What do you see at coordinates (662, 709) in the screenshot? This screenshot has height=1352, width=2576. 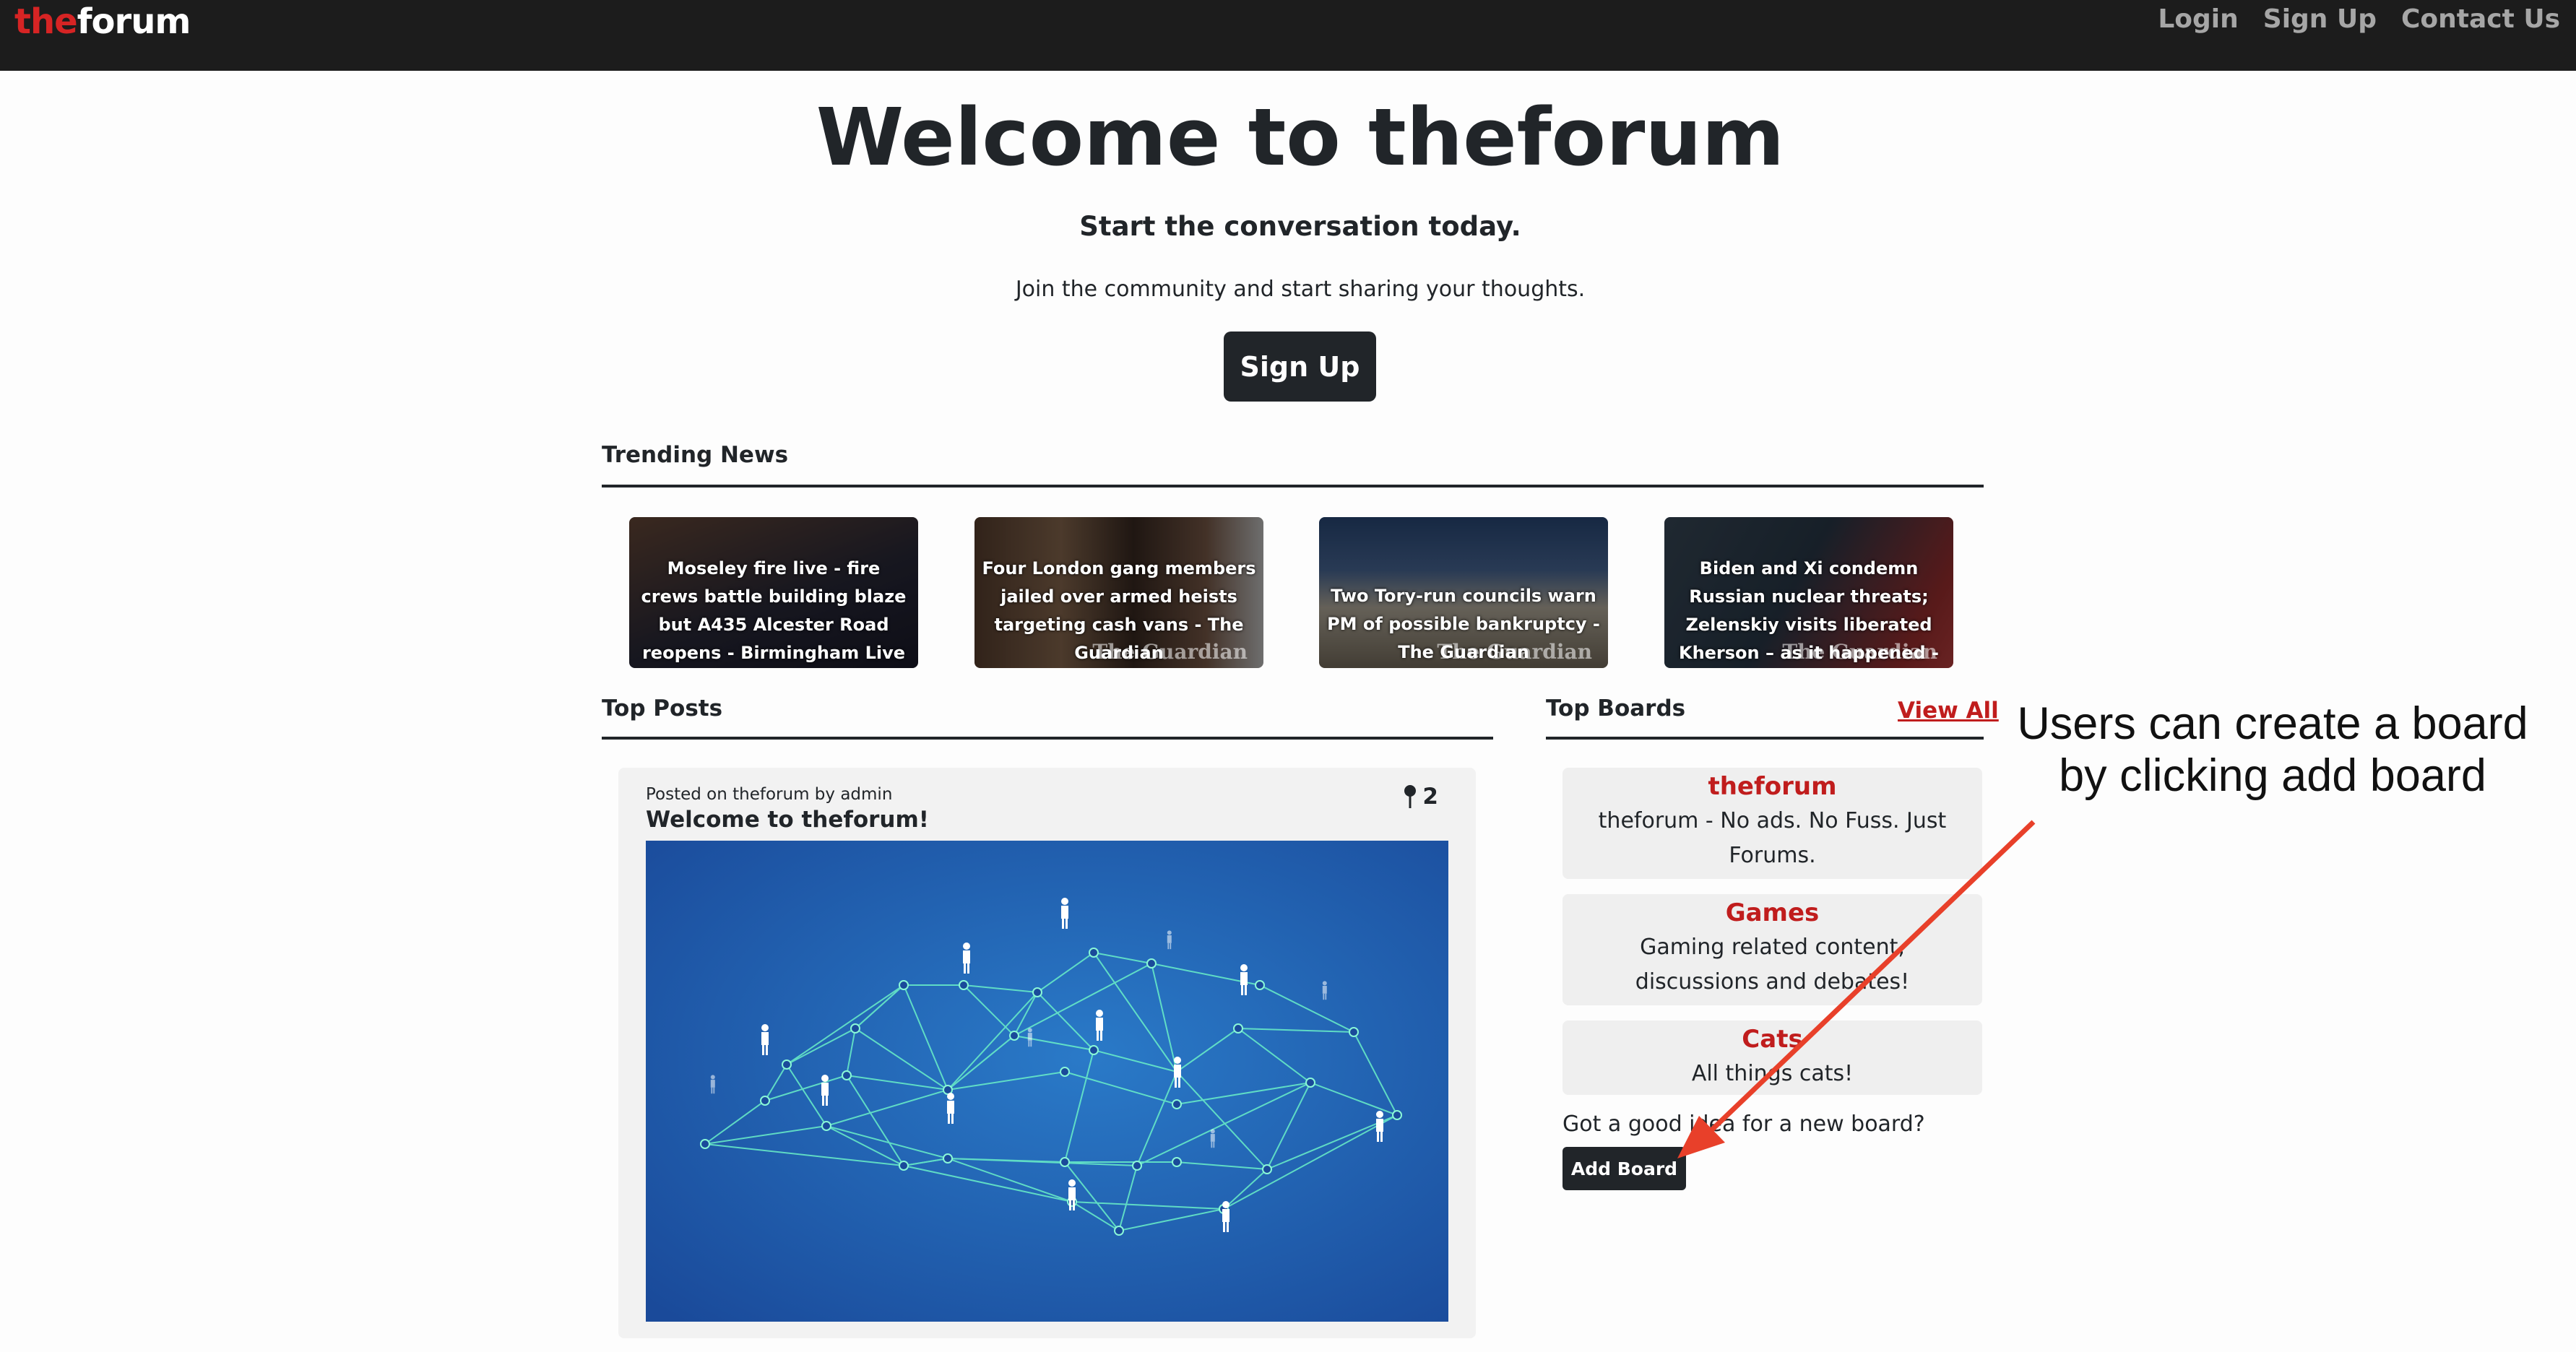 I see `top-posts-heading: Top Posts` at bounding box center [662, 709].